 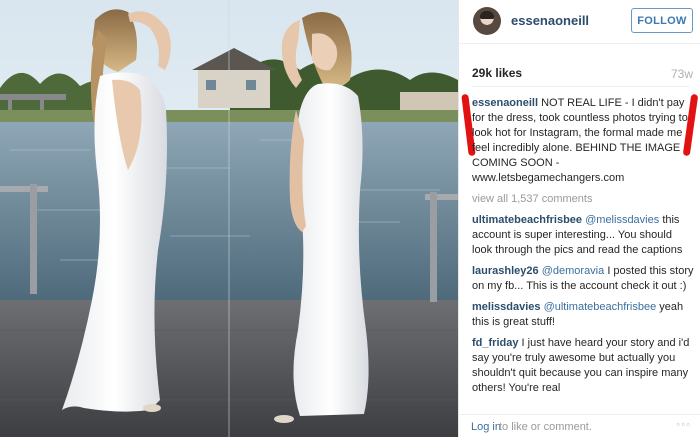 What do you see at coordinates (662, 20) in the screenshot?
I see `follow-button: FOLLOW` at bounding box center [662, 20].